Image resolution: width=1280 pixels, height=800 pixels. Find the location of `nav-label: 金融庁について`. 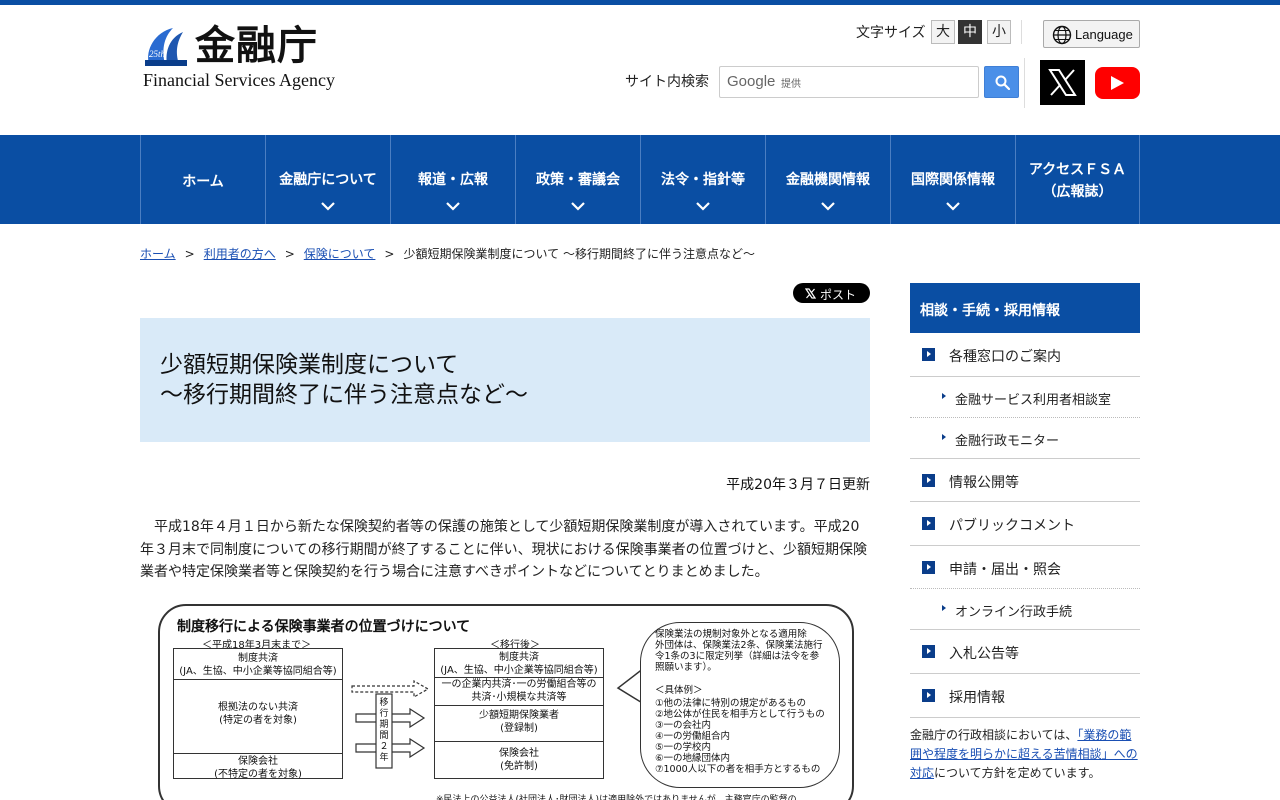

nav-label: 金融庁について is located at coordinates (328, 180).